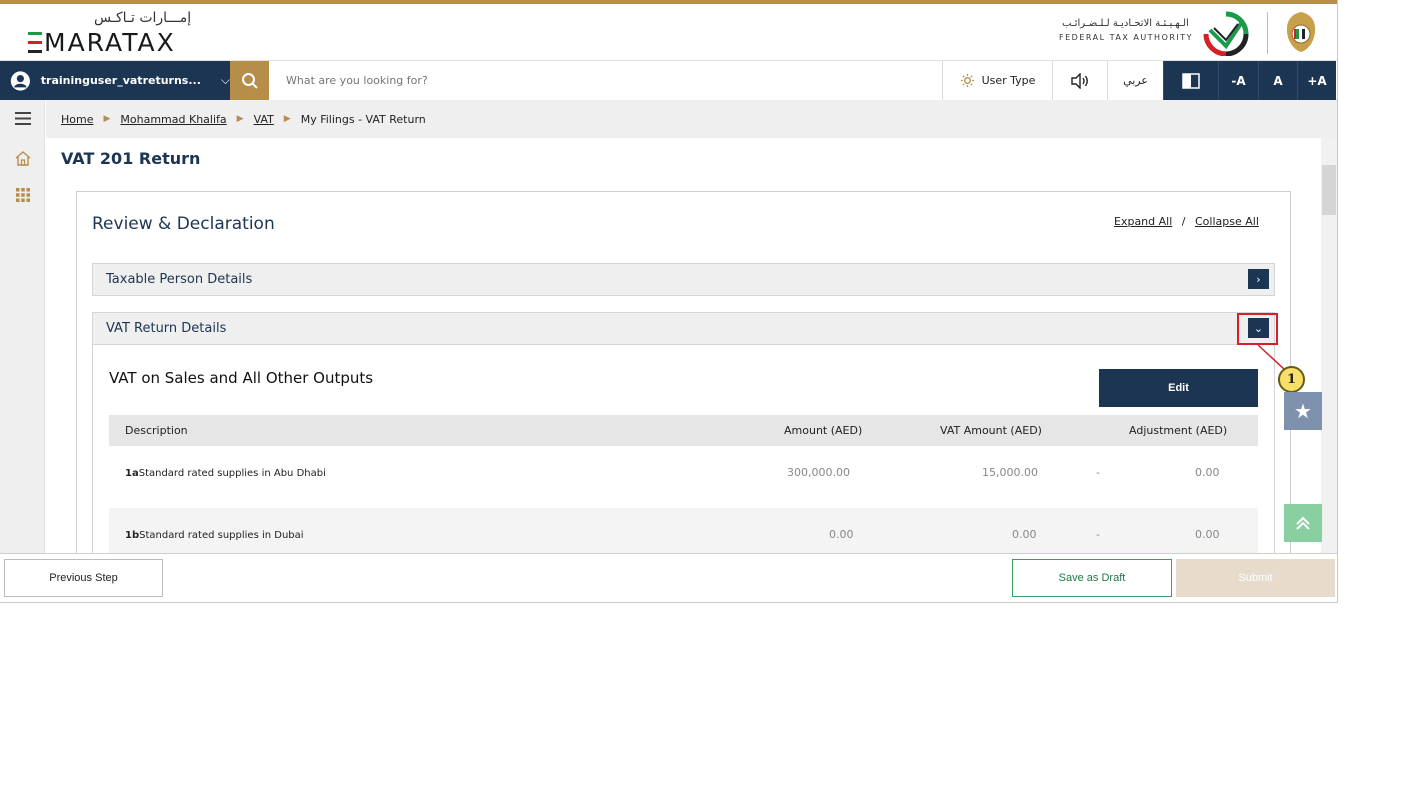  I want to click on contrast-toggle-button, so click(1190, 80).